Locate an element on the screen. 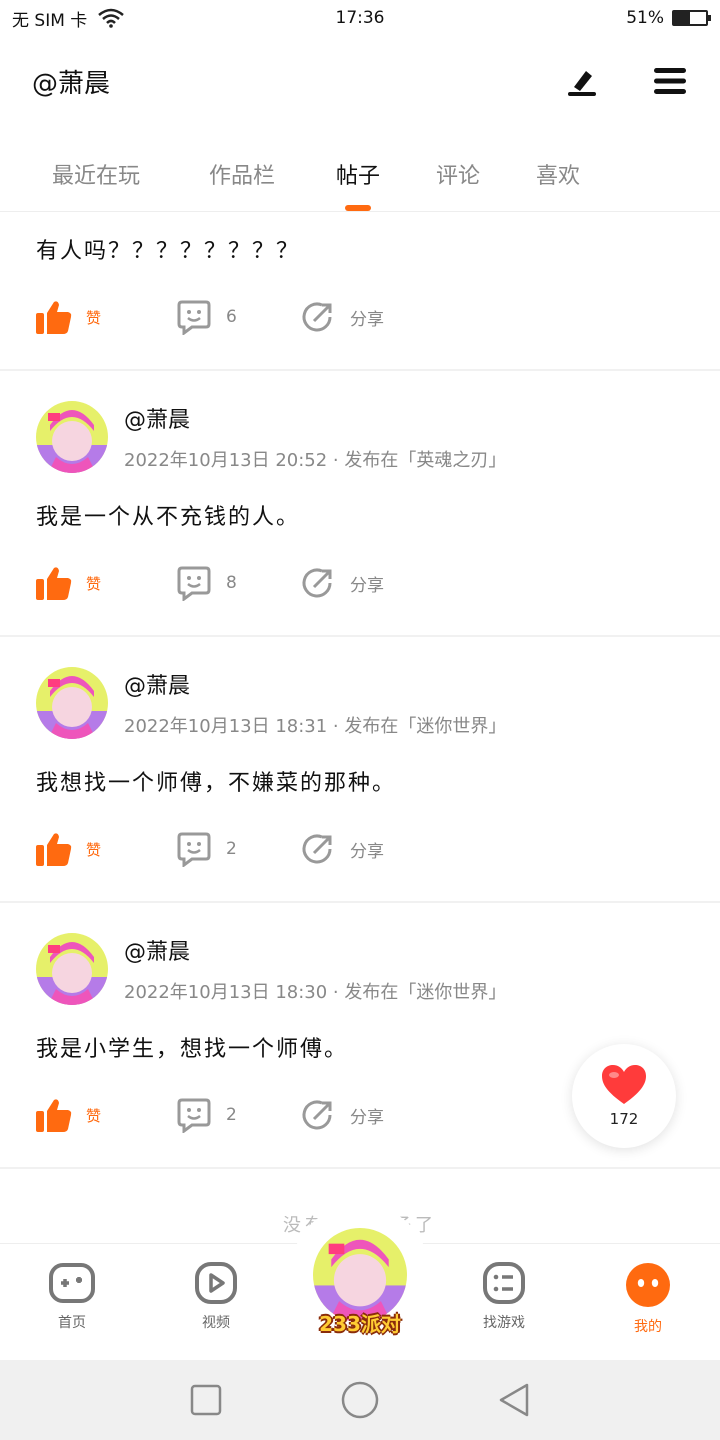 The image size is (720, 1440). play-icon is located at coordinates (216, 1283).